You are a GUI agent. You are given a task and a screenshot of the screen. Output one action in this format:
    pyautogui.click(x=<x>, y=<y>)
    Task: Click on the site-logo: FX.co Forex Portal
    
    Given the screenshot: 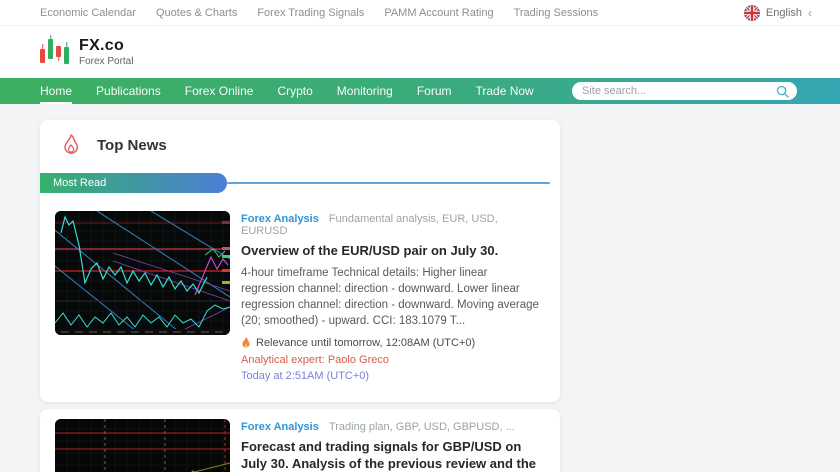 What is the action you would take?
    pyautogui.click(x=87, y=51)
    